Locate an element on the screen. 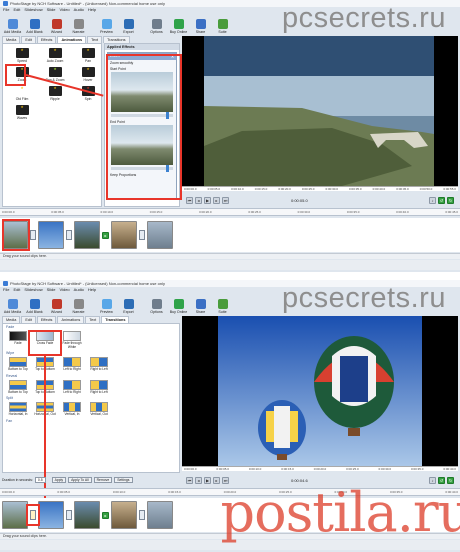 The width and height of the screenshot is (460, 552). effect-hover: ★ Hover is located at coordinates (88, 74).